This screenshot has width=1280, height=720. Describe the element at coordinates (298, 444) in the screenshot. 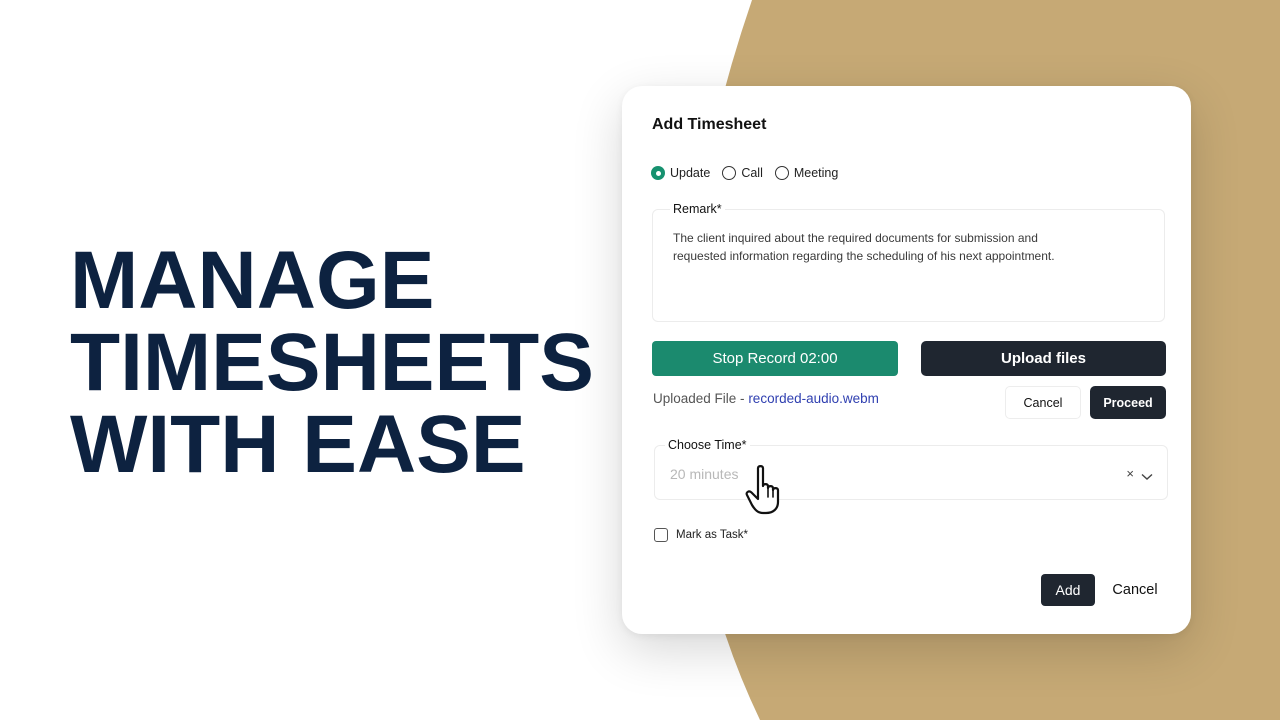

I see `headline-line-3: WITH EASE` at that location.